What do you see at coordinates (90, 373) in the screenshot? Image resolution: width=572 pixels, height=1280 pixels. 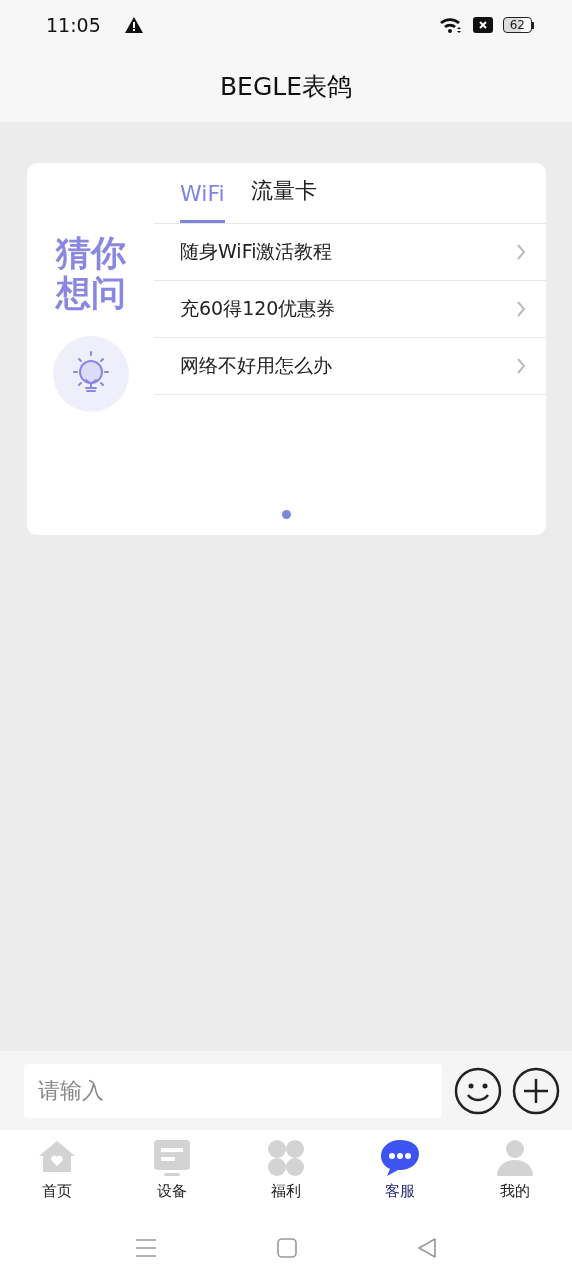 I see `lightbulb-icon` at bounding box center [90, 373].